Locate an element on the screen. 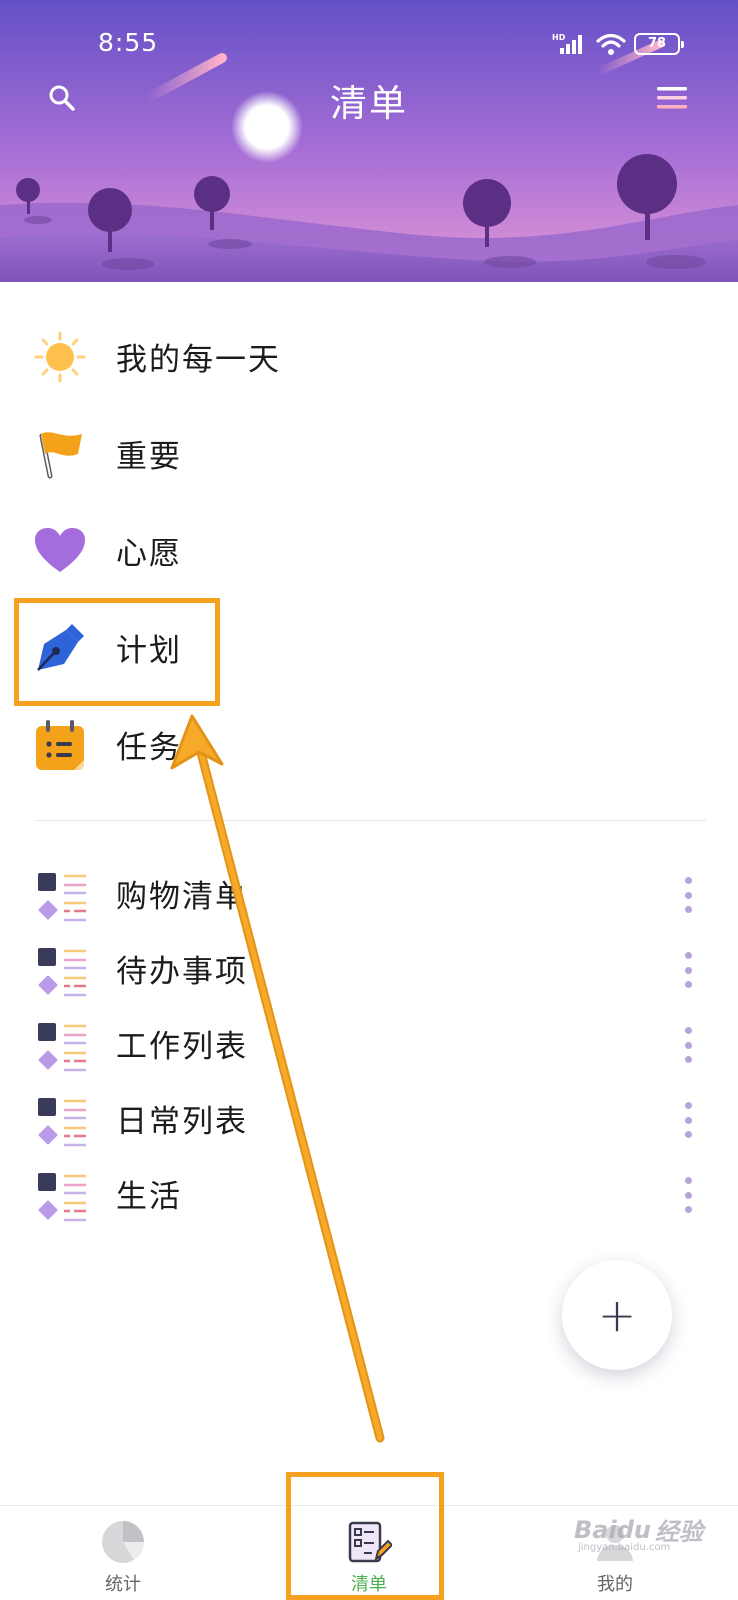 The image size is (738, 1600). watermark: Baidu 经验 jingyan.baidu.com is located at coordinates (638, 1533).